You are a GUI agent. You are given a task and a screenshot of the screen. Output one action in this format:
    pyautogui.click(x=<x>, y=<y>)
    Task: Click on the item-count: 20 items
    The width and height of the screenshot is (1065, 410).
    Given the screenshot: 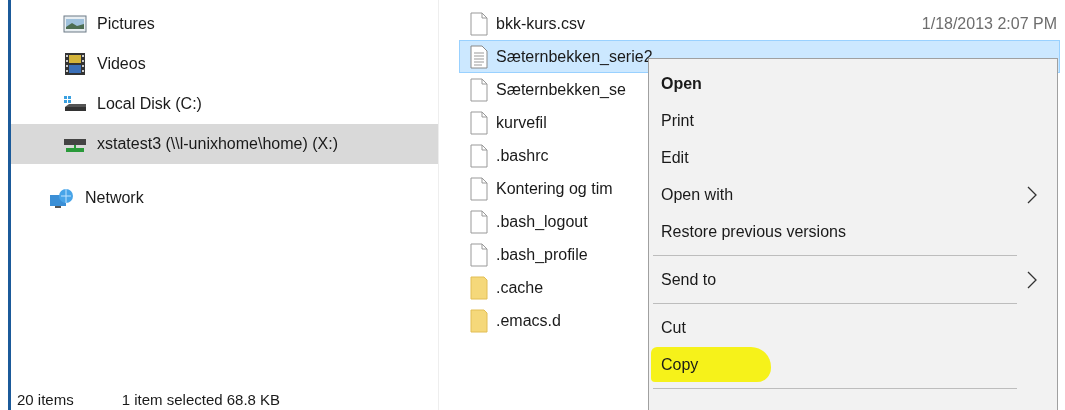 What is the action you would take?
    pyautogui.click(x=45, y=399)
    